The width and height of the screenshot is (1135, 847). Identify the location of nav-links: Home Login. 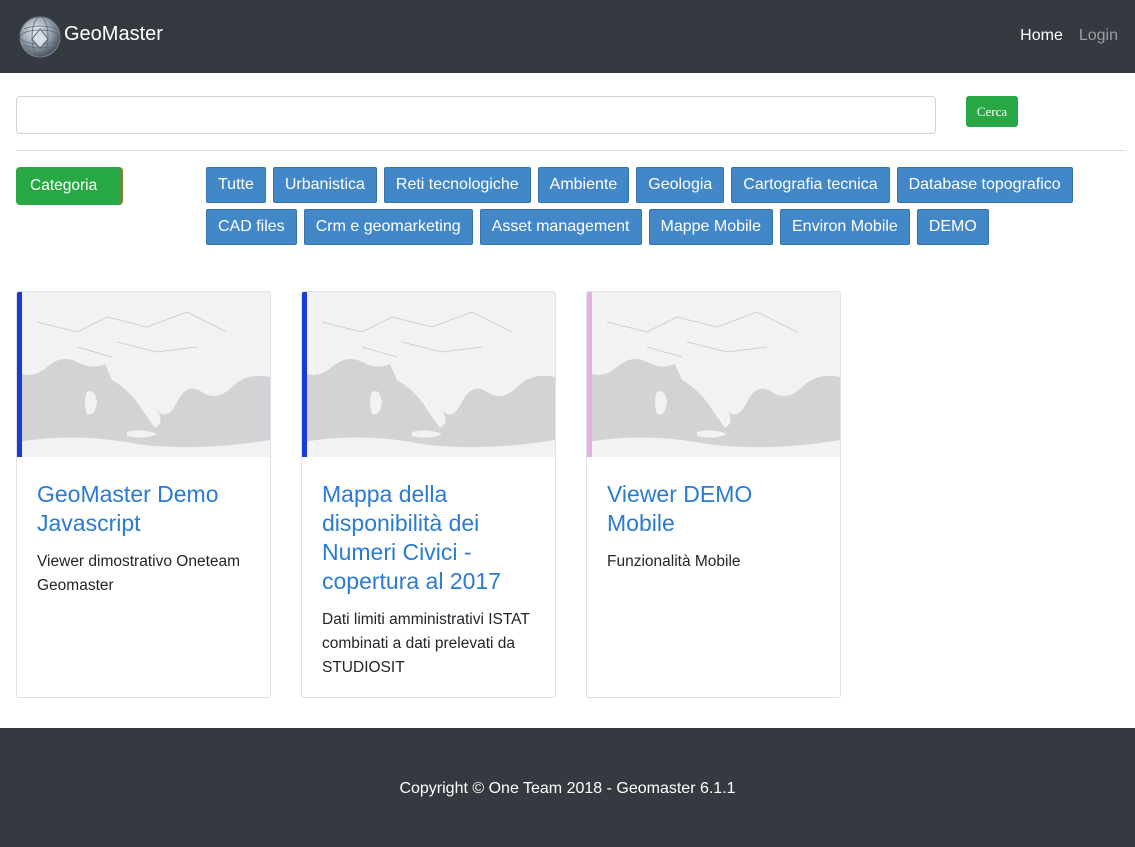
(1069, 36).